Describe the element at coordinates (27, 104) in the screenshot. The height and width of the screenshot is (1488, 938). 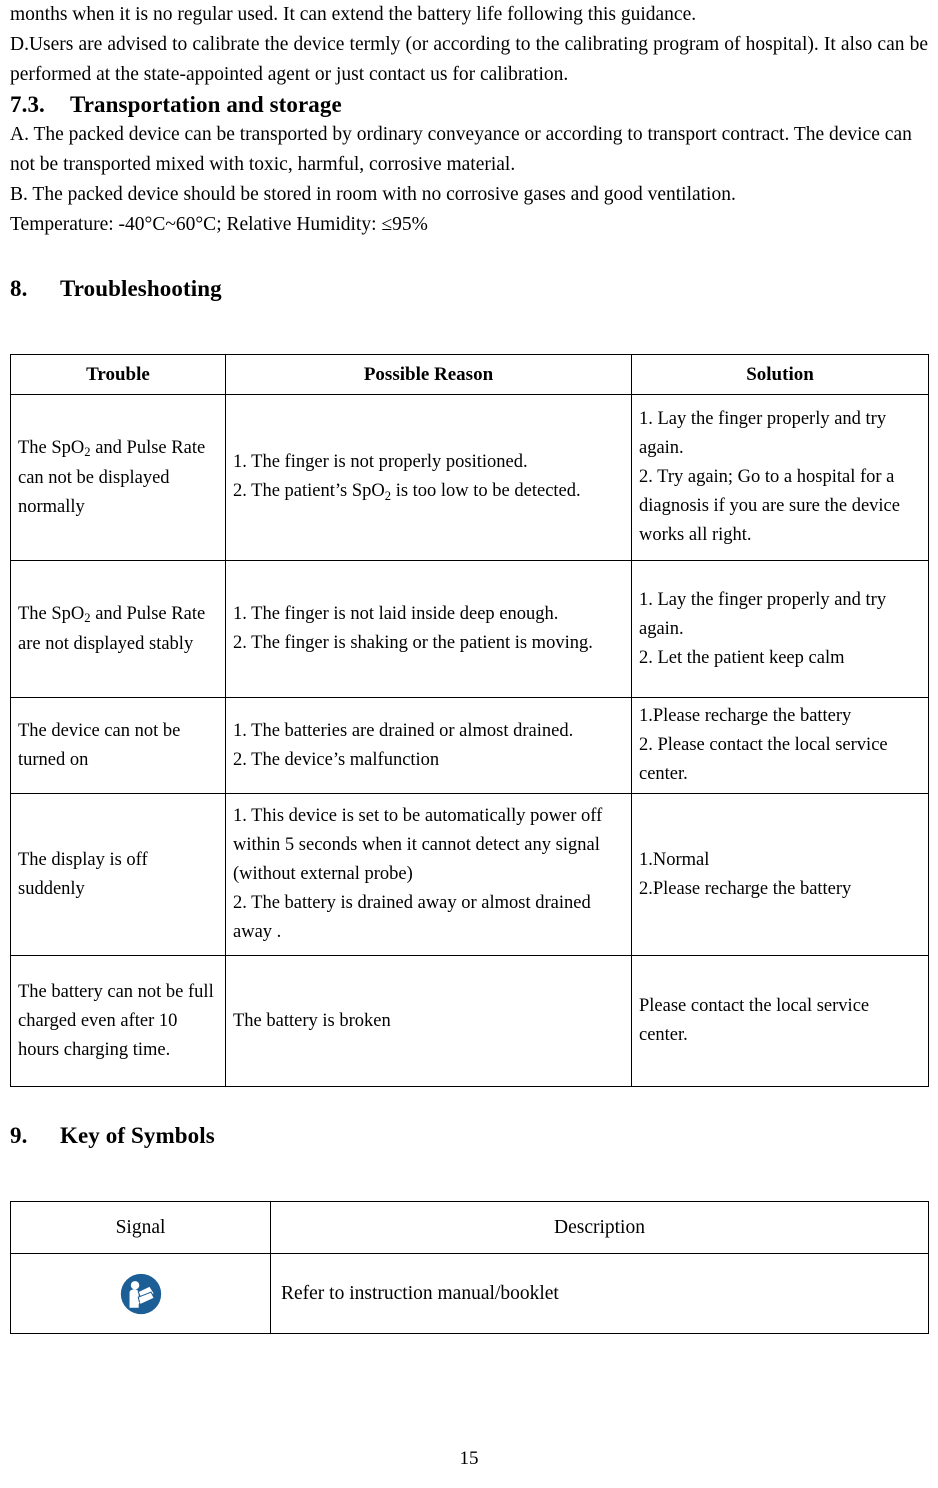
I see `heading-7-3-number: 7.3.` at that location.